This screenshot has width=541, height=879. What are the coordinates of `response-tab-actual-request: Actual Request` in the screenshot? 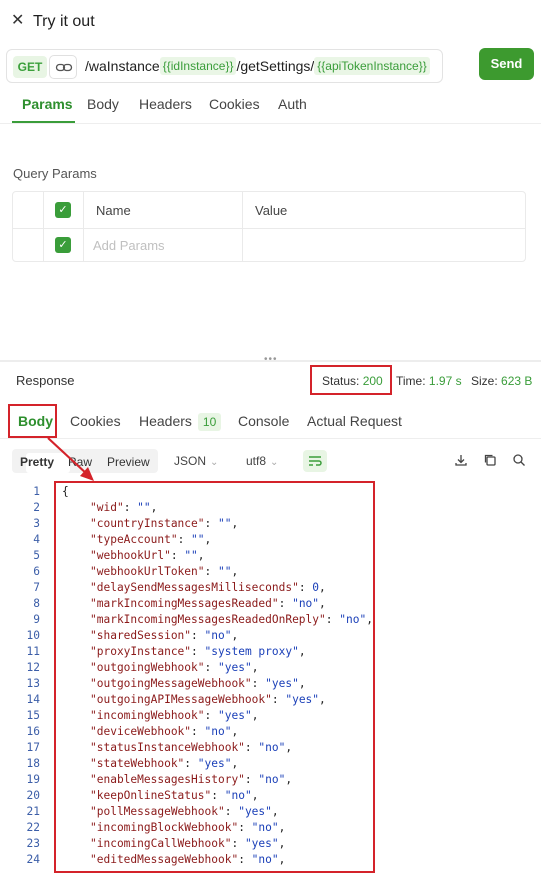 It's located at (354, 421).